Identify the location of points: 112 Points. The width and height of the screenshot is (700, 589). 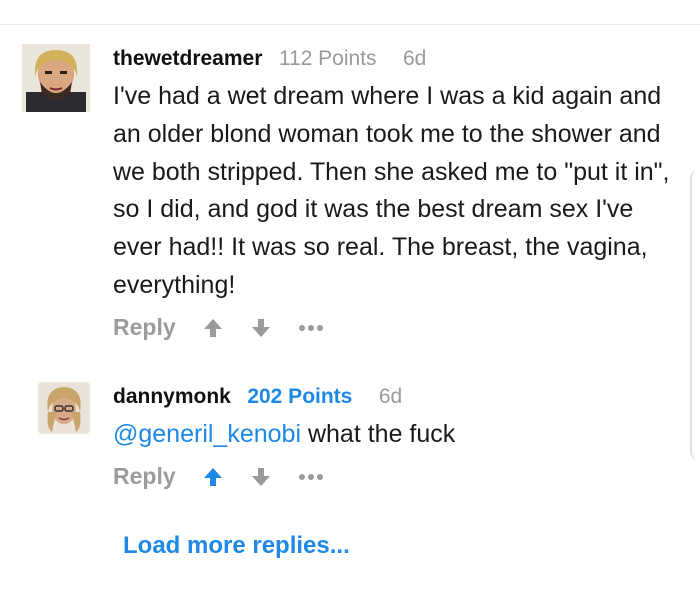
(327, 58).